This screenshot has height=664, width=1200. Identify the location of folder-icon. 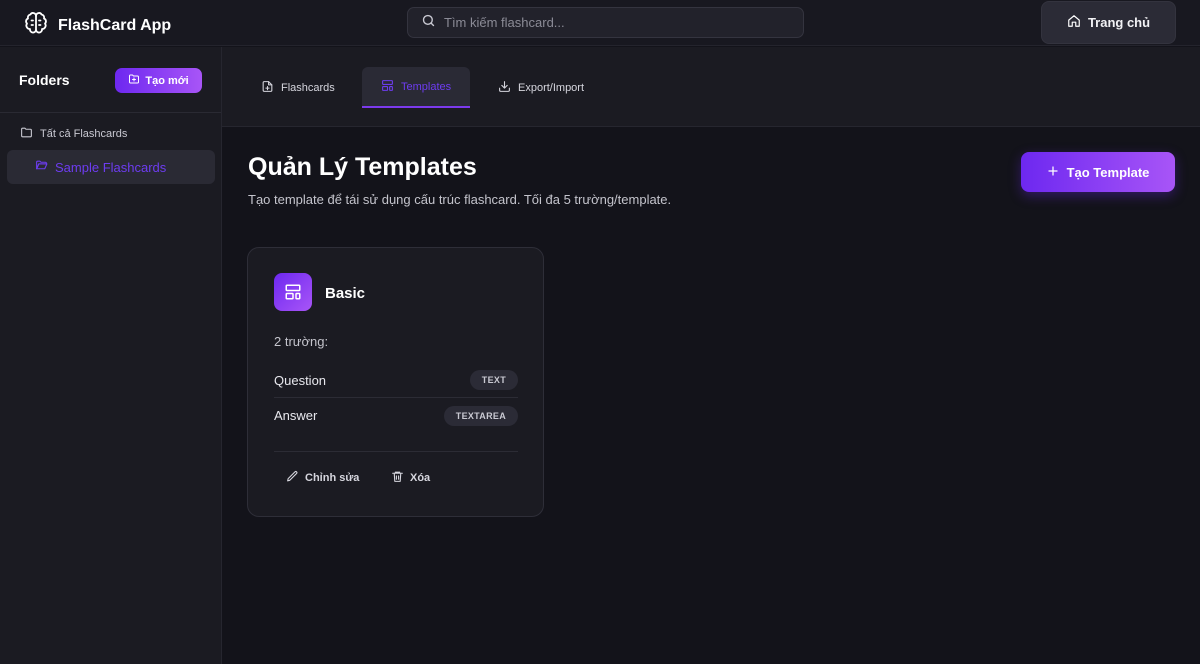
(26, 134).